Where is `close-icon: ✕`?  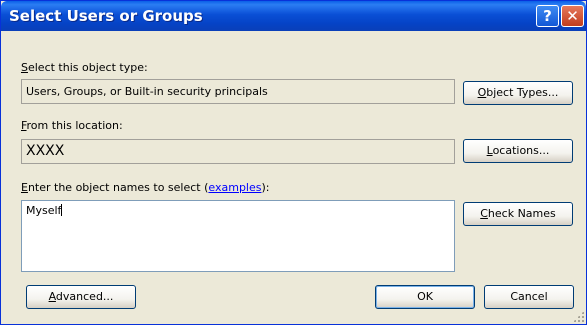 close-icon: ✕ is located at coordinates (572, 16).